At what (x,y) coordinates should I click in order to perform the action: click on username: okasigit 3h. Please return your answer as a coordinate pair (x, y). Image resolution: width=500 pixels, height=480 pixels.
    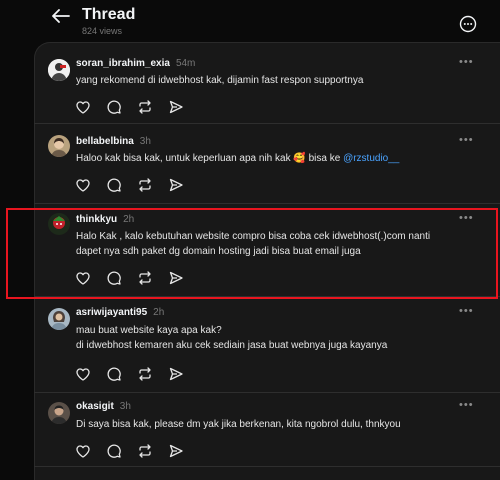
    Looking at the image, I should click on (103, 406).